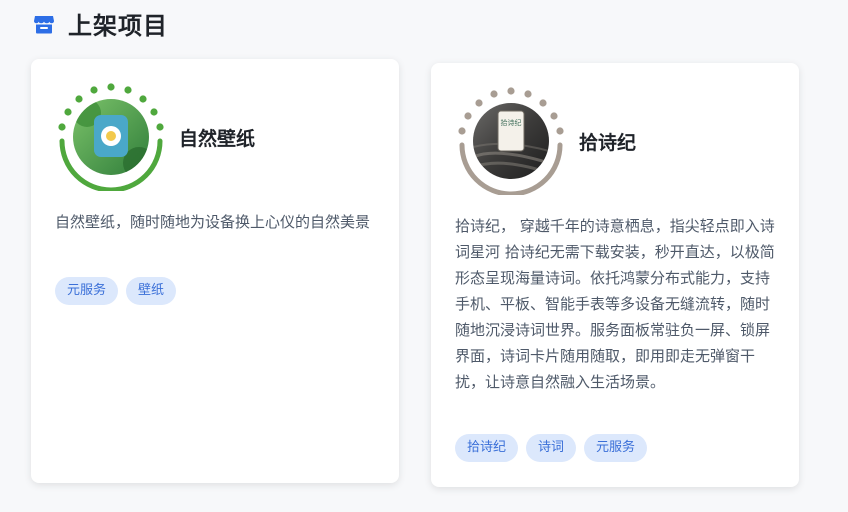 Image resolution: width=848 pixels, height=512 pixels. What do you see at coordinates (217, 137) in the screenshot?
I see `app-name: 自然壁纸` at bounding box center [217, 137].